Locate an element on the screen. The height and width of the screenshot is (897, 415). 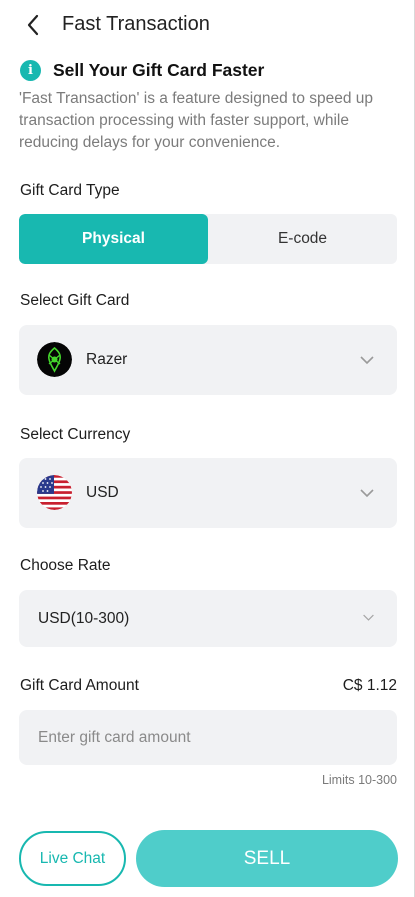
chevron-left-icon is located at coordinates (34, 25).